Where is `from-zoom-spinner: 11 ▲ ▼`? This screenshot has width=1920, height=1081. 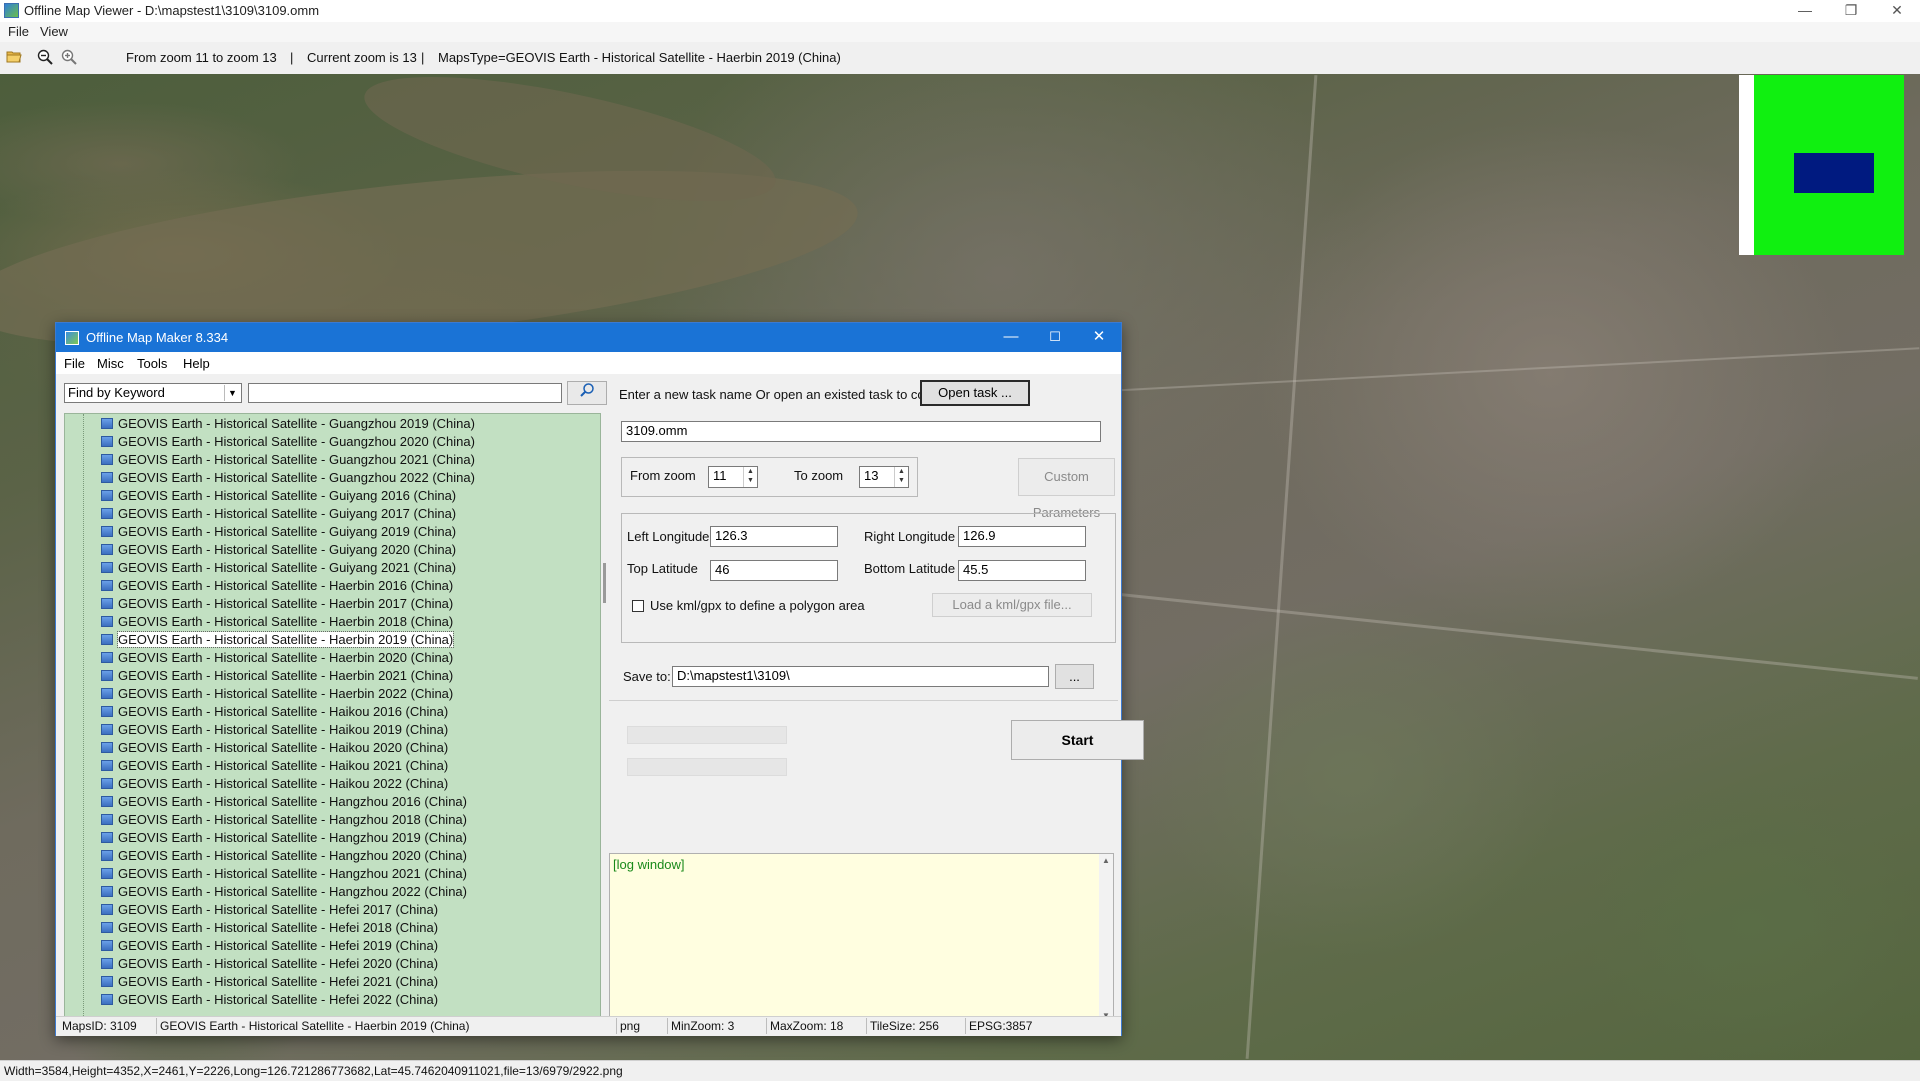
from-zoom-spinner: 11 ▲ ▼ is located at coordinates (733, 477).